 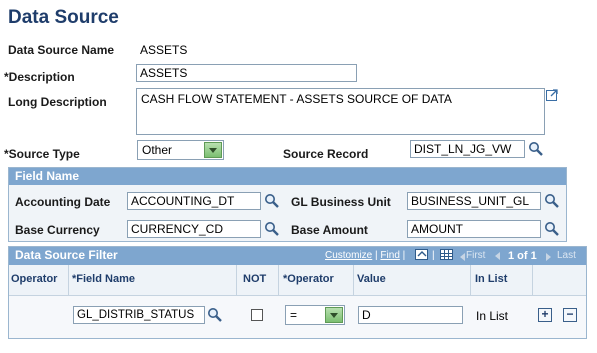 I want to click on source-type-label: *Source Type, so click(x=42, y=154).